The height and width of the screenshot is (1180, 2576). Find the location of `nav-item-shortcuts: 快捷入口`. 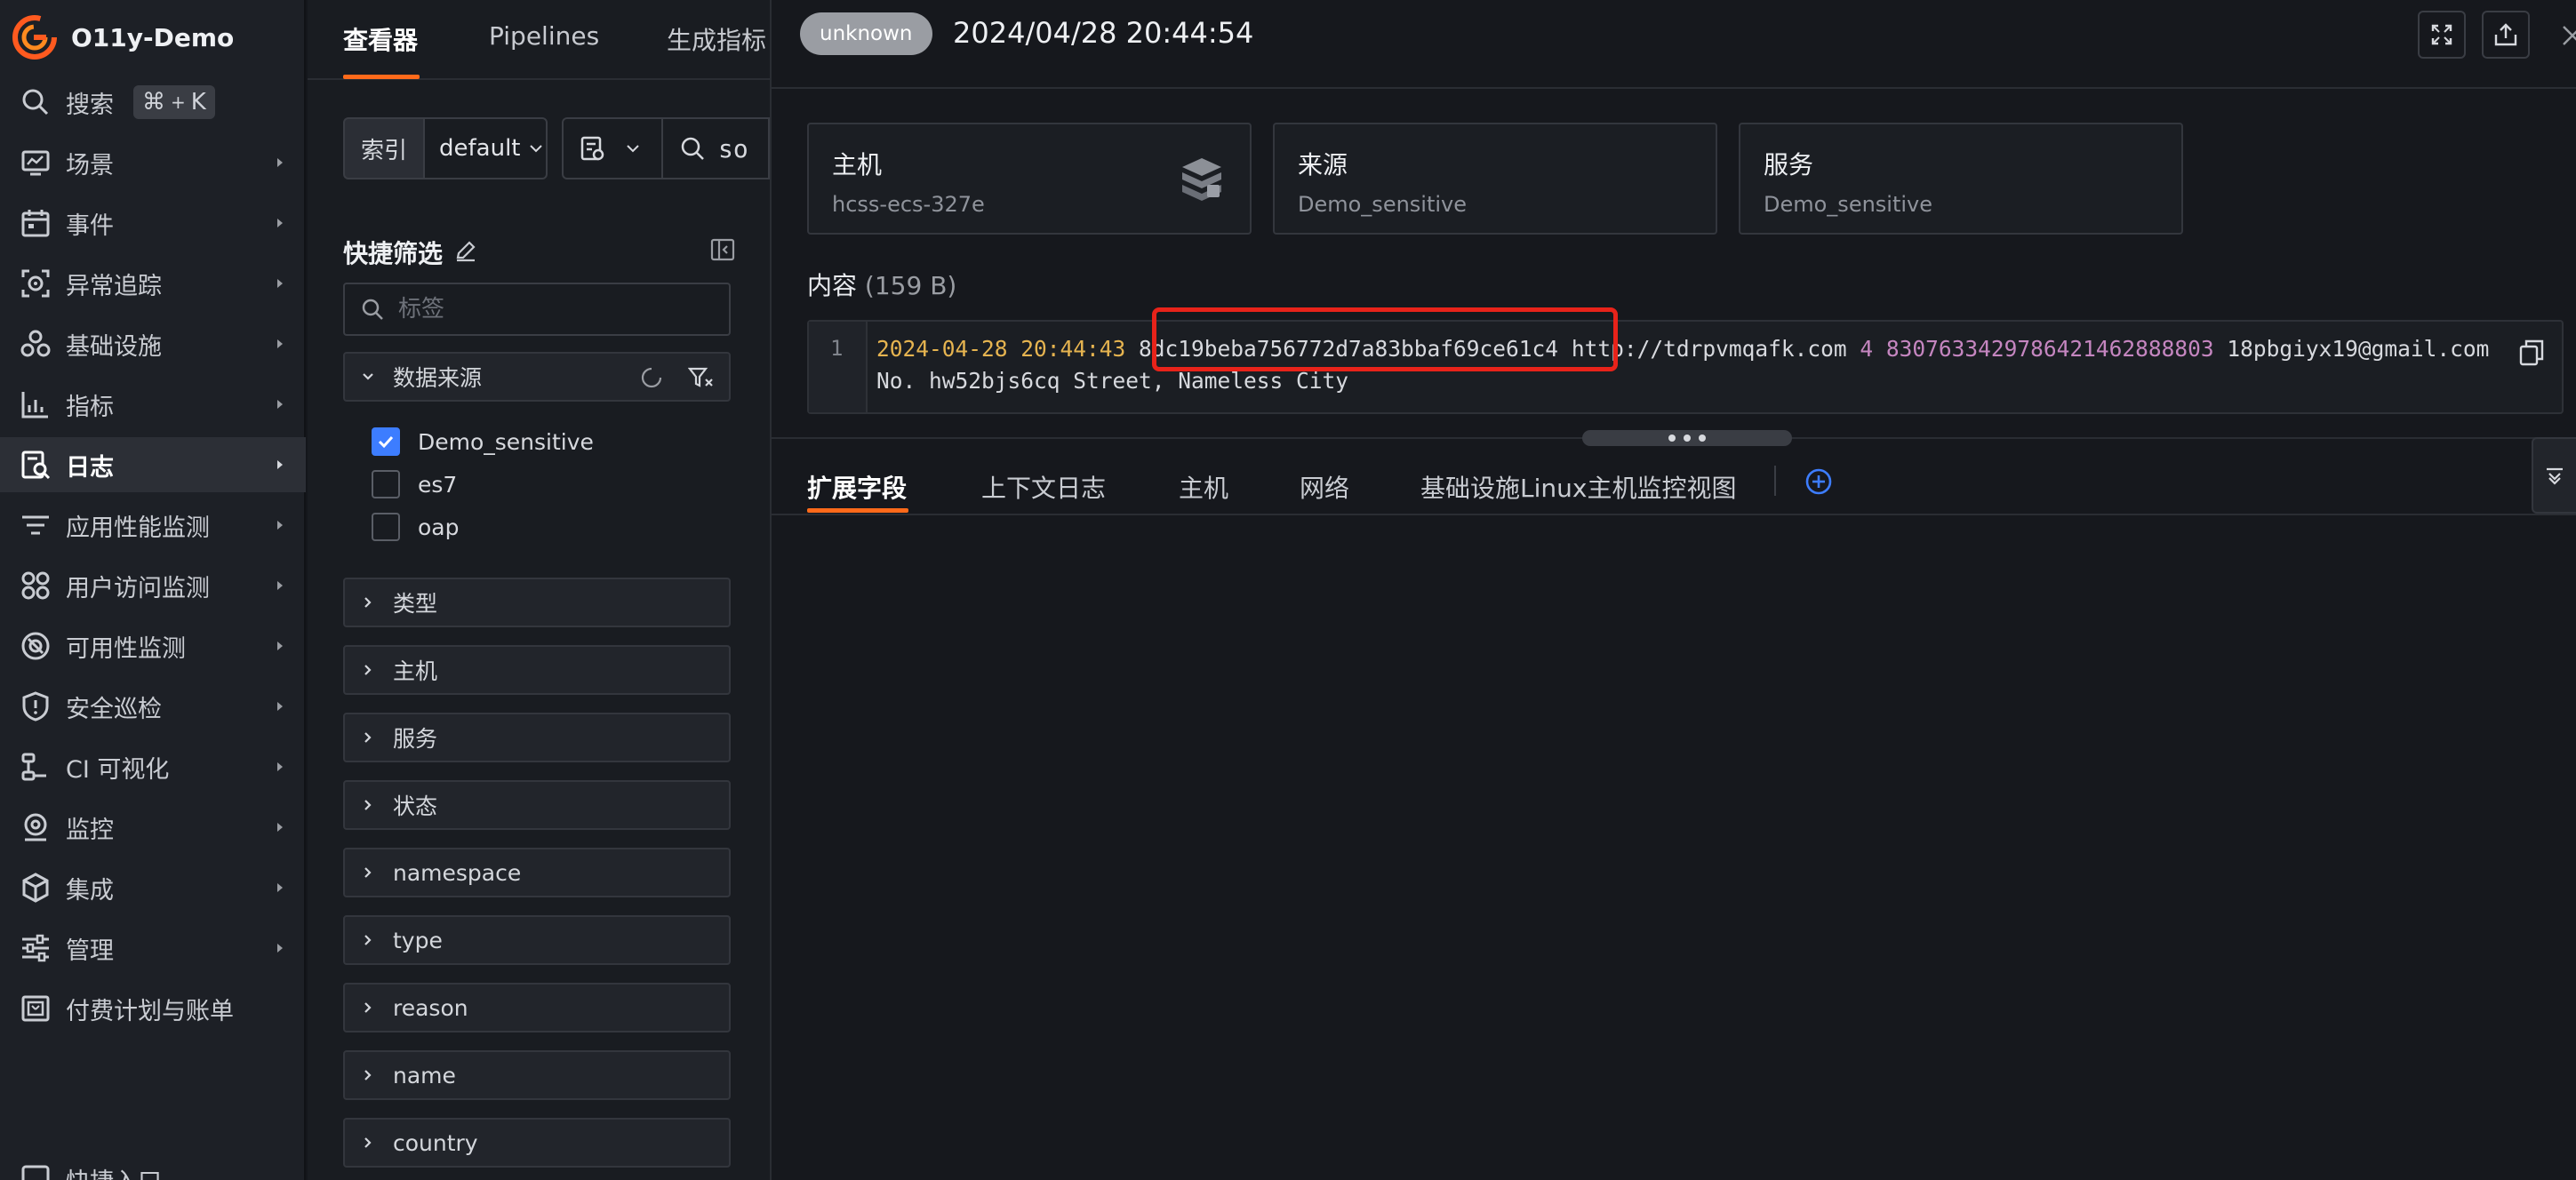

nav-item-shortcuts: 快捷入口 is located at coordinates (153, 1166).